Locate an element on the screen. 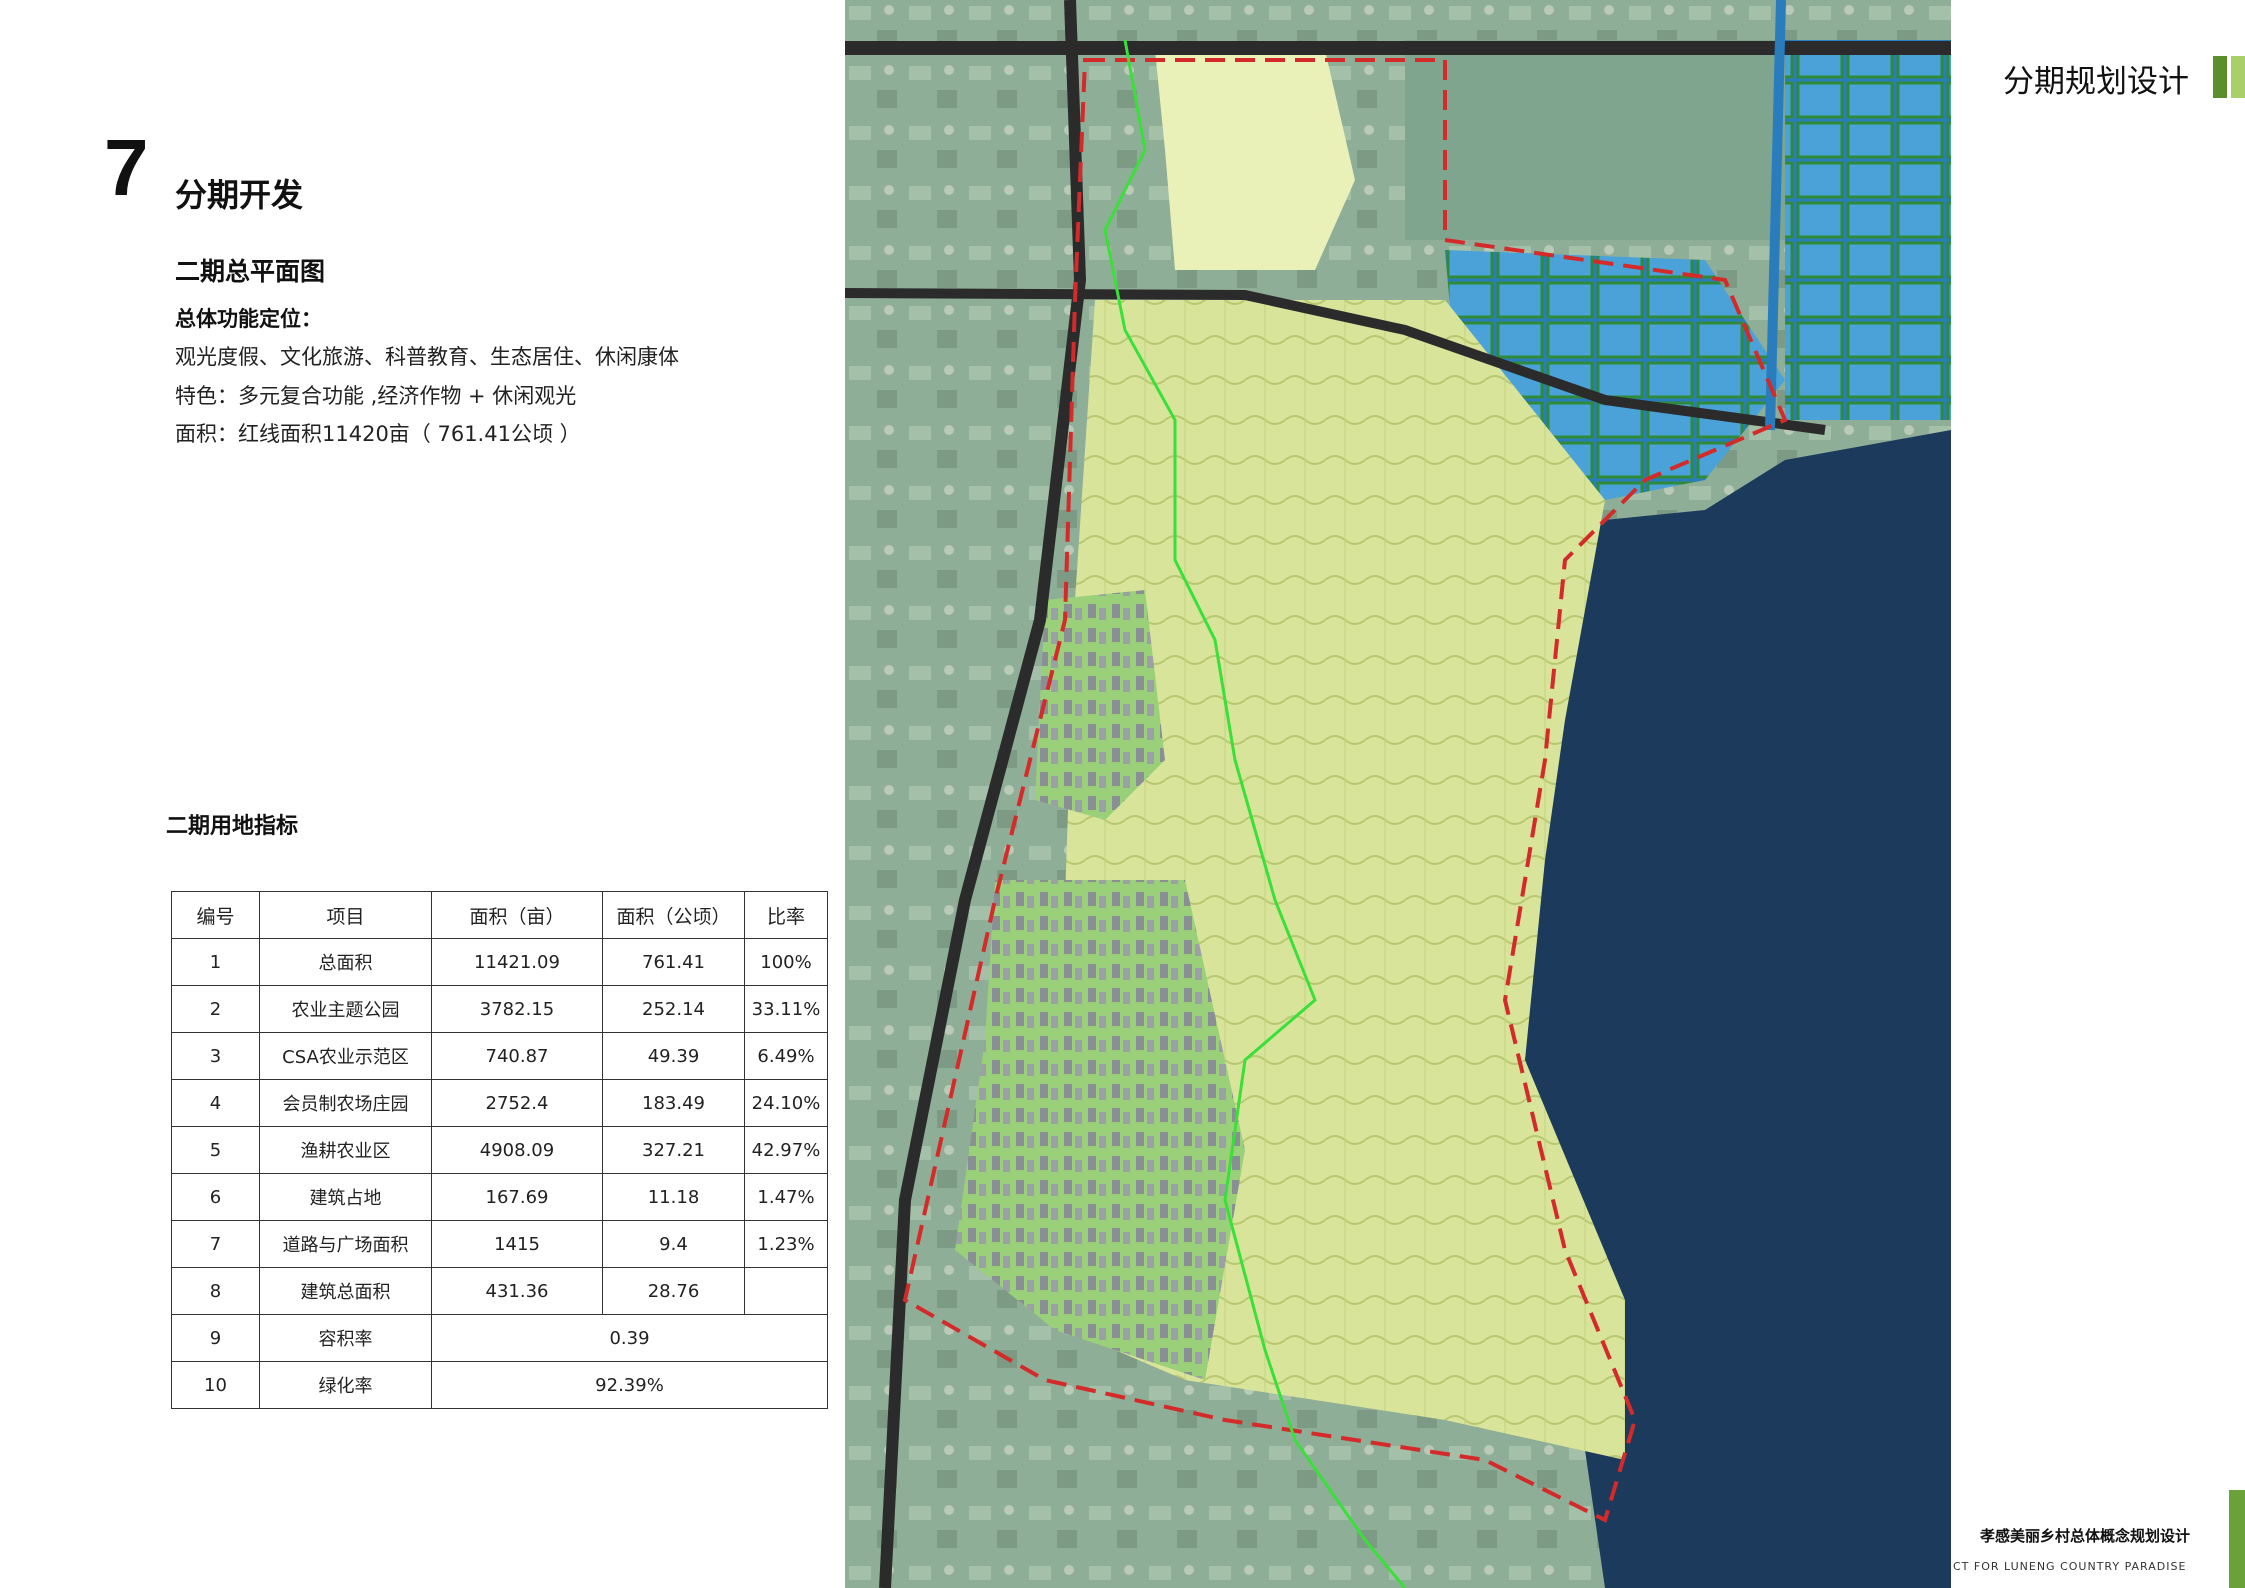 The image size is (2245, 1588). cell-value: 92.39% is located at coordinates (629, 1385).